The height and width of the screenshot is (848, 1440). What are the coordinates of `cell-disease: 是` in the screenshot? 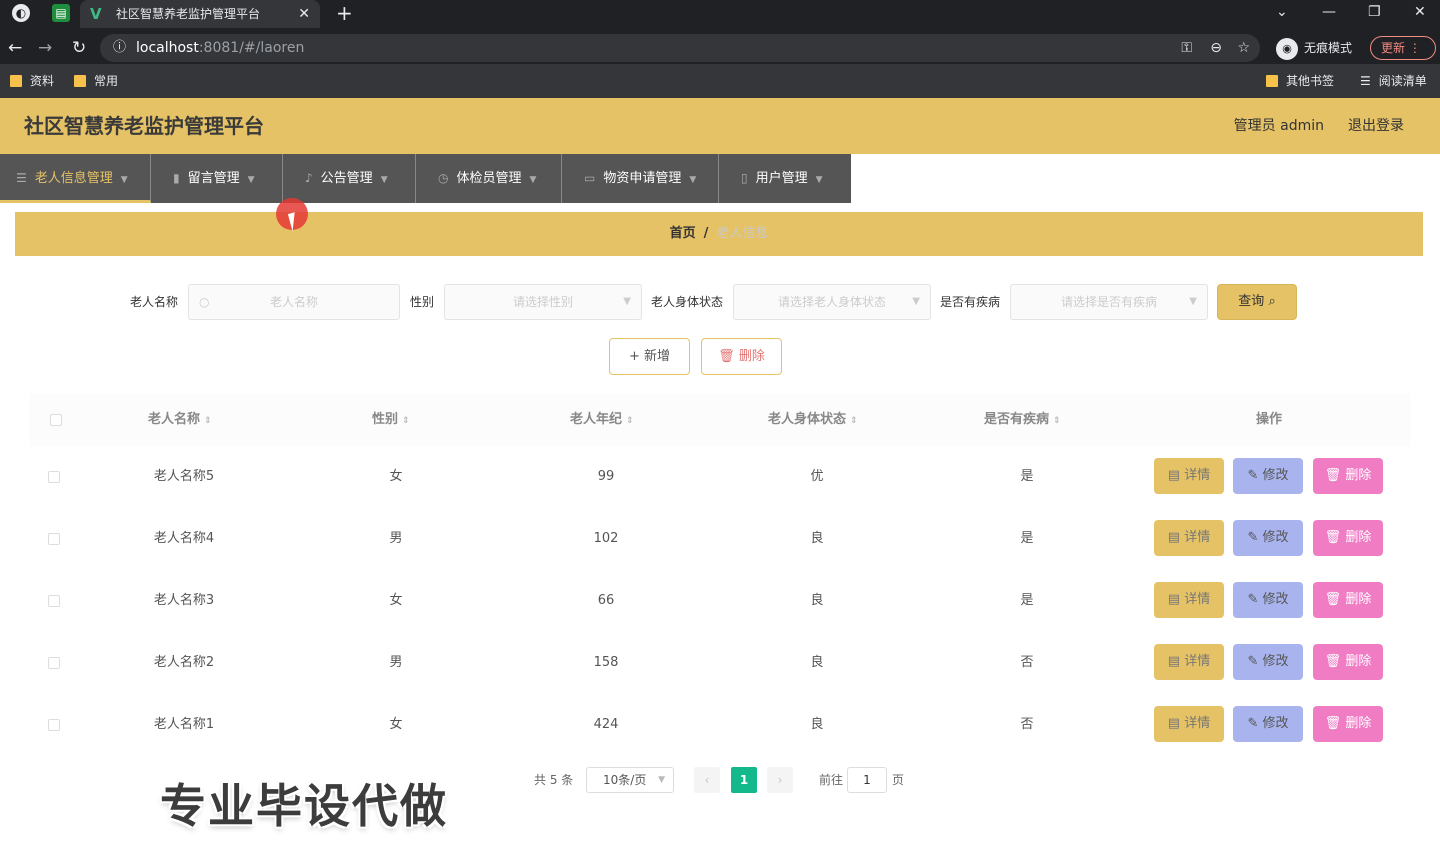 It's located at (1027, 600).